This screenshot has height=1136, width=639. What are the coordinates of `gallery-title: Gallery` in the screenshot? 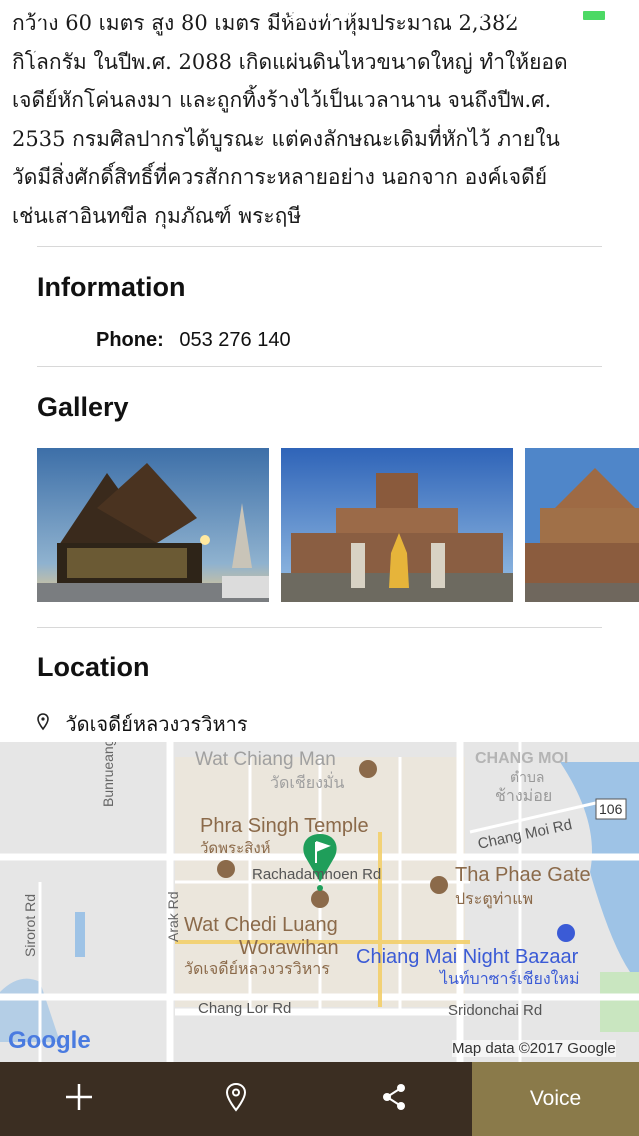 It's located at (83, 407).